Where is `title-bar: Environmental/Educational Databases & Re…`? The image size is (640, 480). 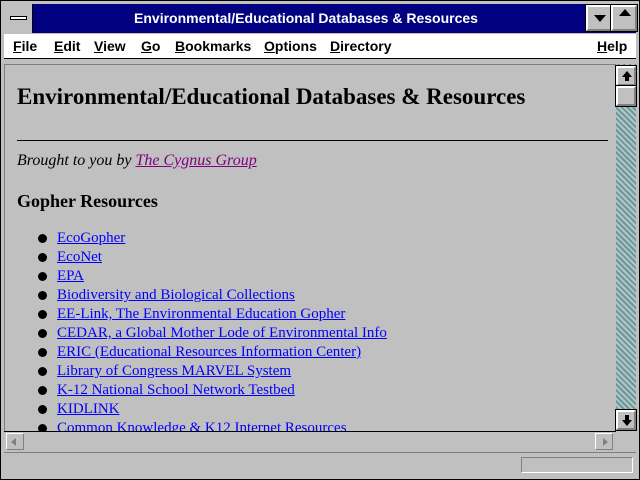
title-bar: Environmental/Educational Databases & Re… is located at coordinates (321, 18).